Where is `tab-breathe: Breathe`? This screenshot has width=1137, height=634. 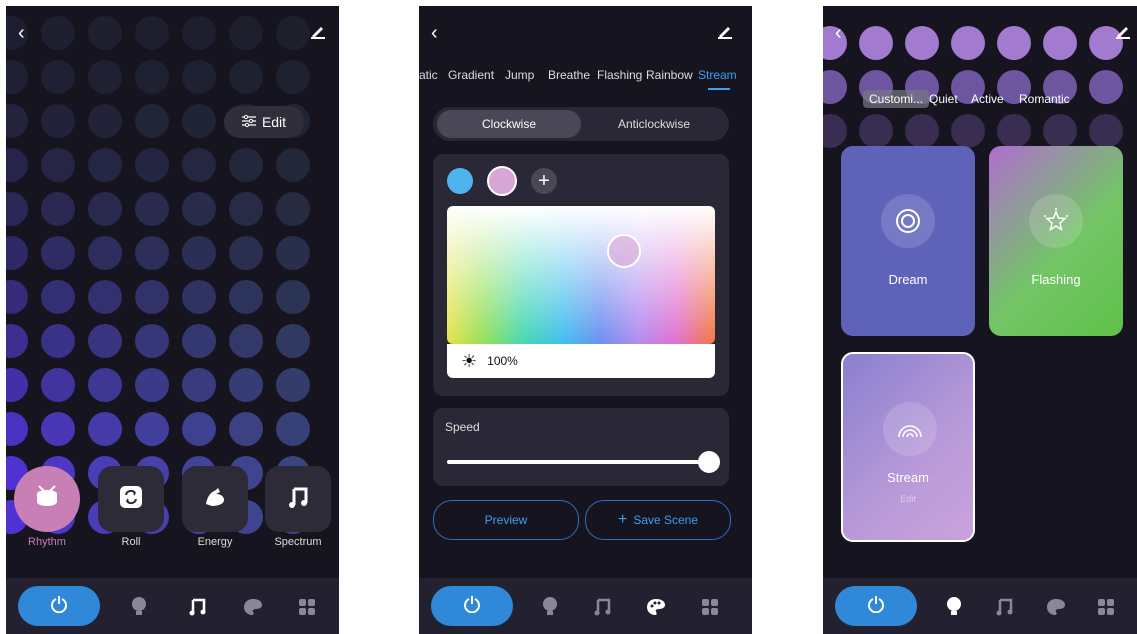
tab-breathe: Breathe is located at coordinates (569, 75).